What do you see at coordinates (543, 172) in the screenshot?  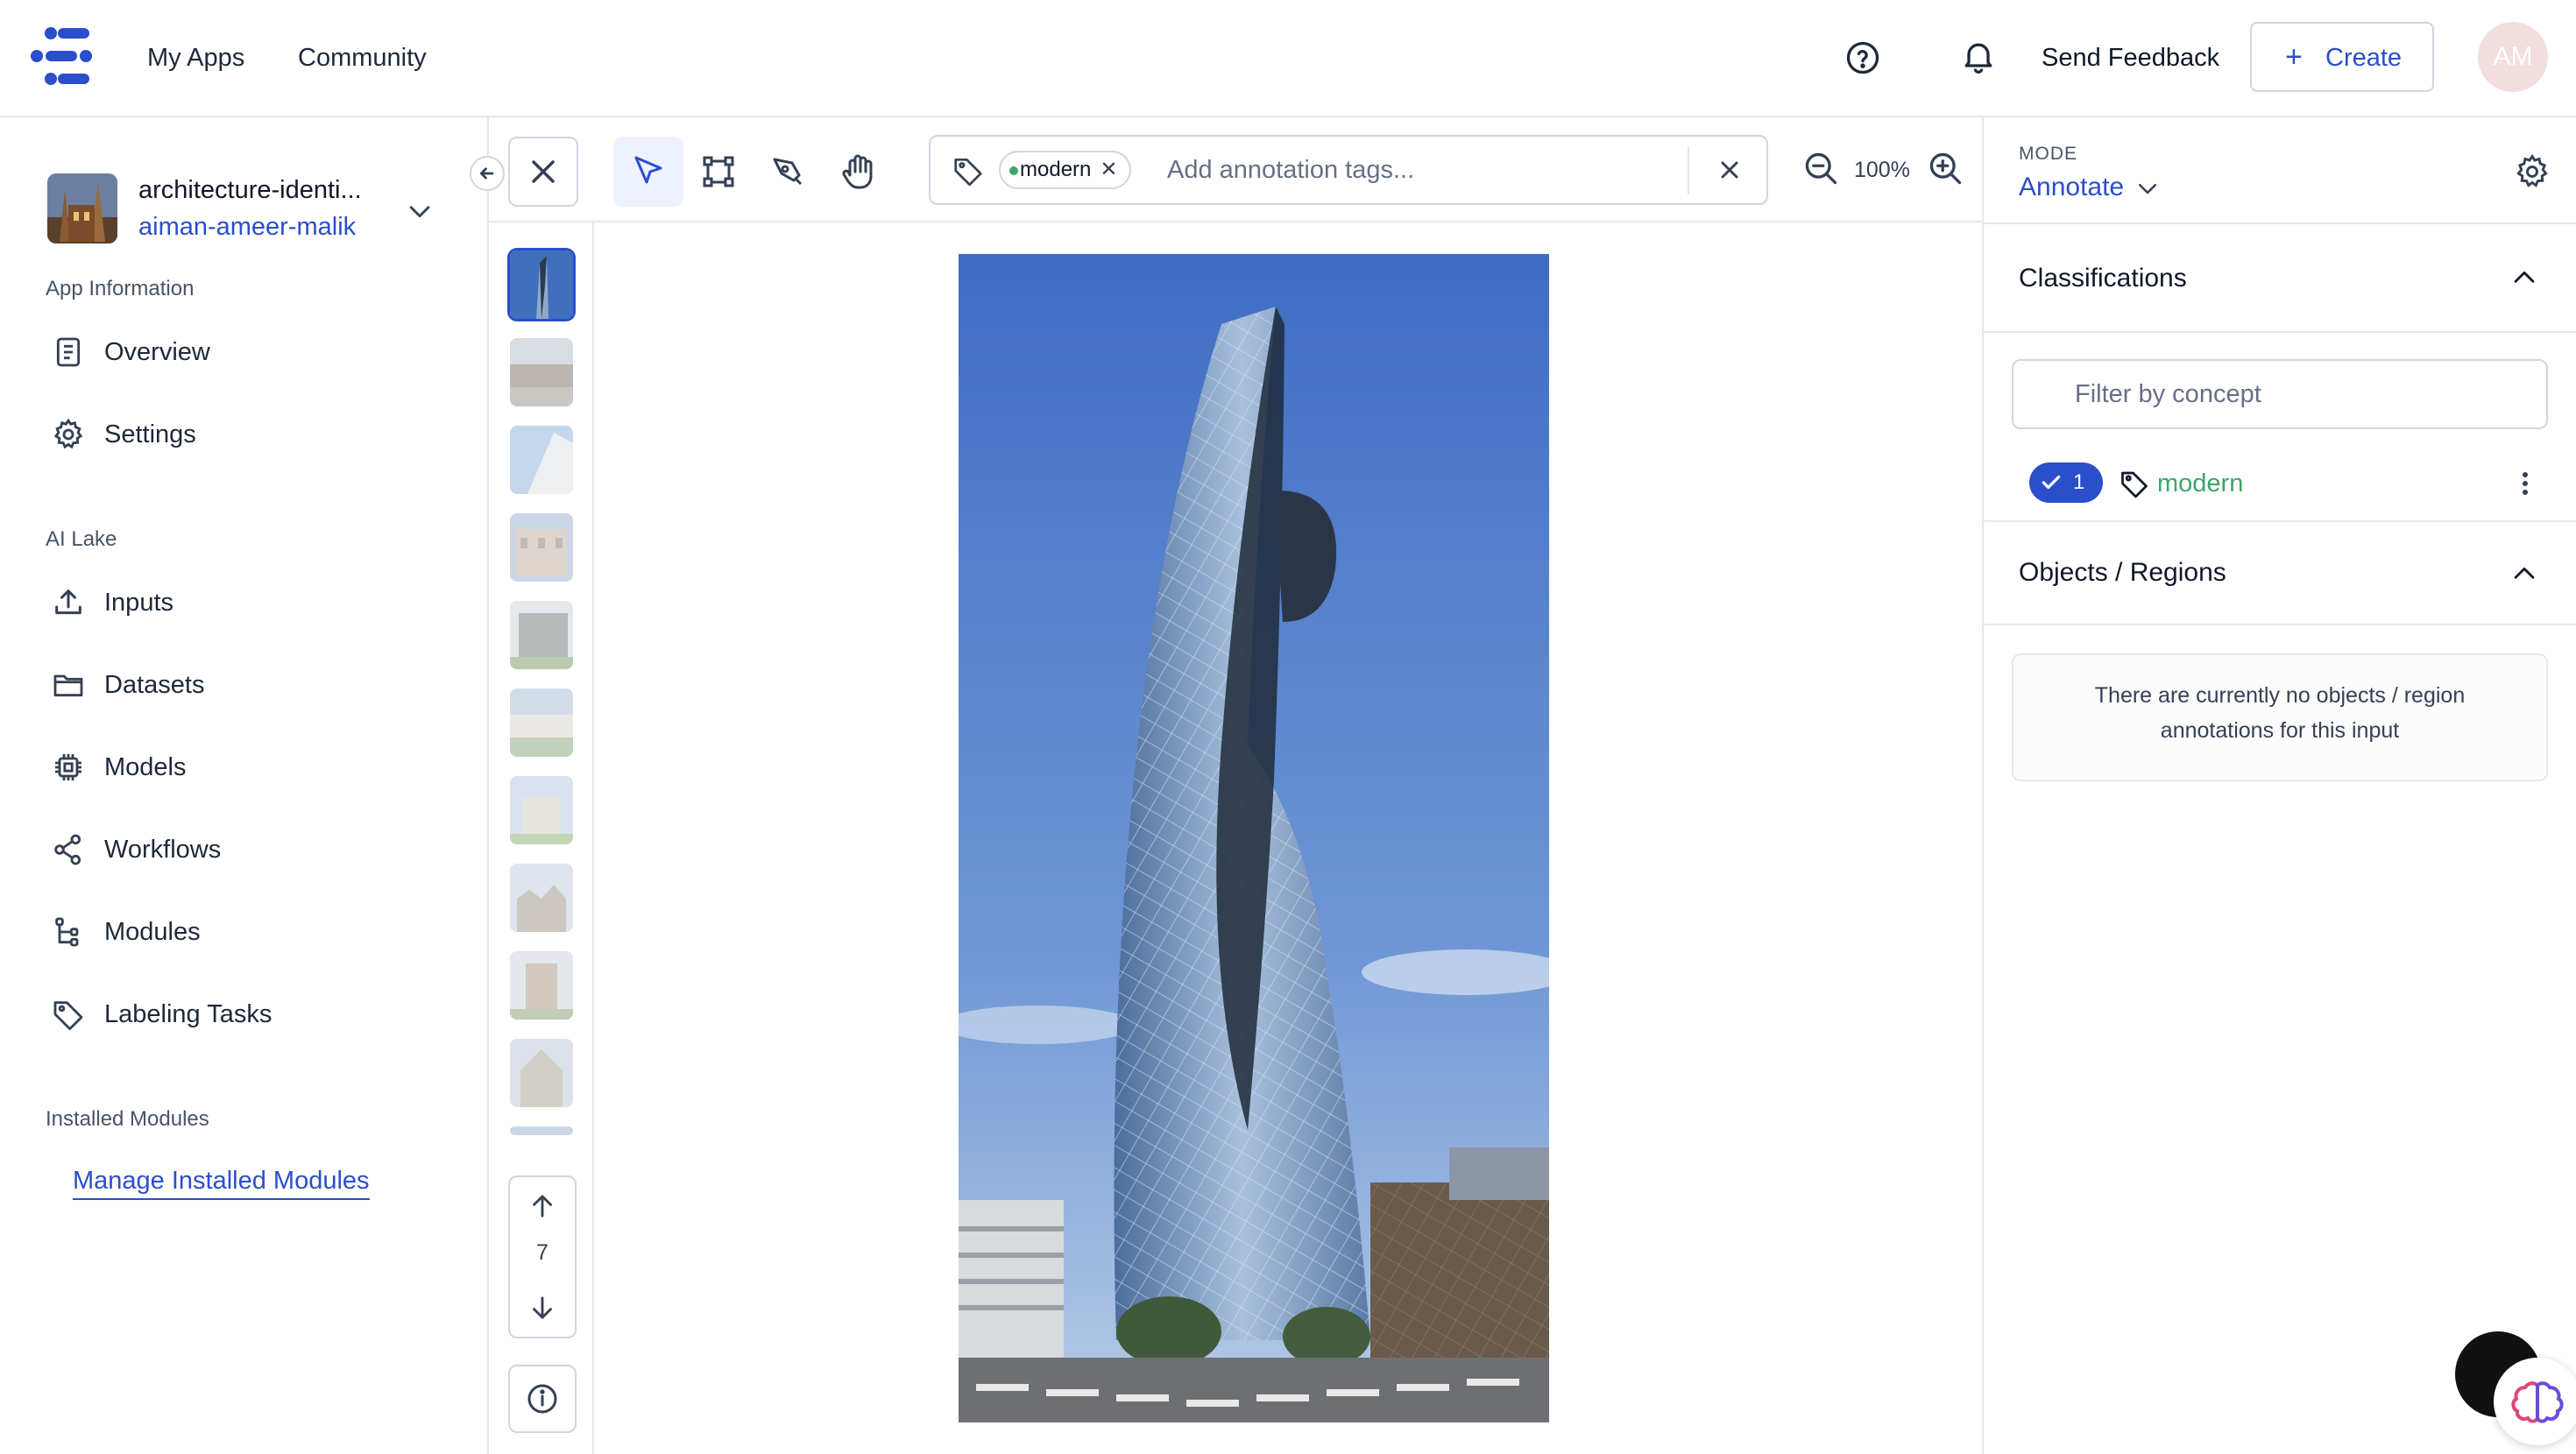 I see `close-button` at bounding box center [543, 172].